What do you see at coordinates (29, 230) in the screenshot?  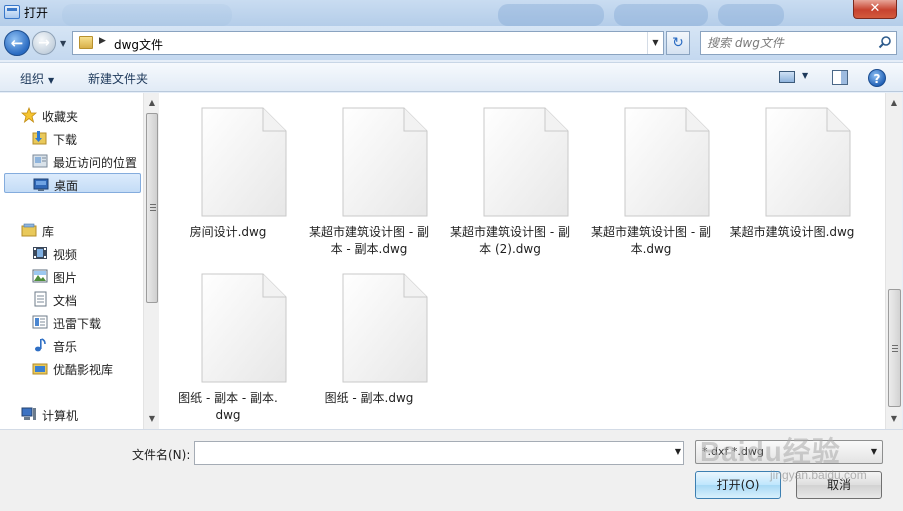 I see `library-icon` at bounding box center [29, 230].